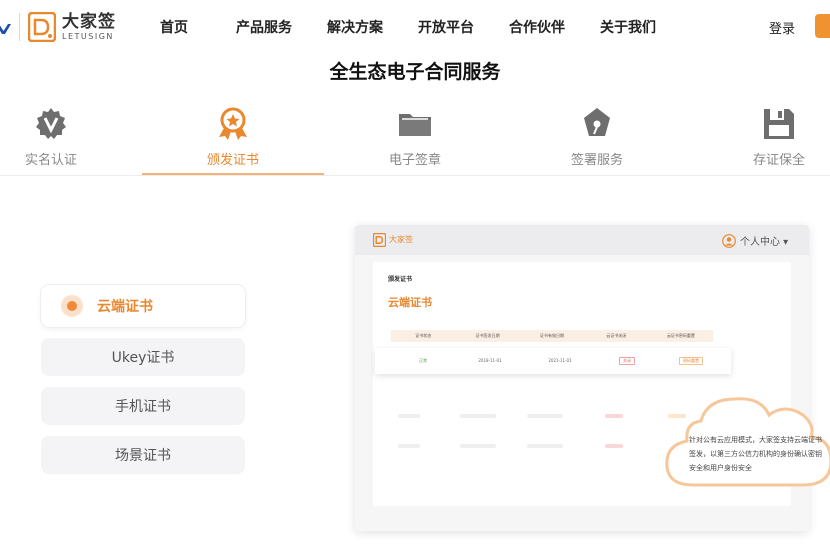  Describe the element at coordinates (88, 36) in the screenshot. I see `logo-text-en: LETUSIGN` at that location.